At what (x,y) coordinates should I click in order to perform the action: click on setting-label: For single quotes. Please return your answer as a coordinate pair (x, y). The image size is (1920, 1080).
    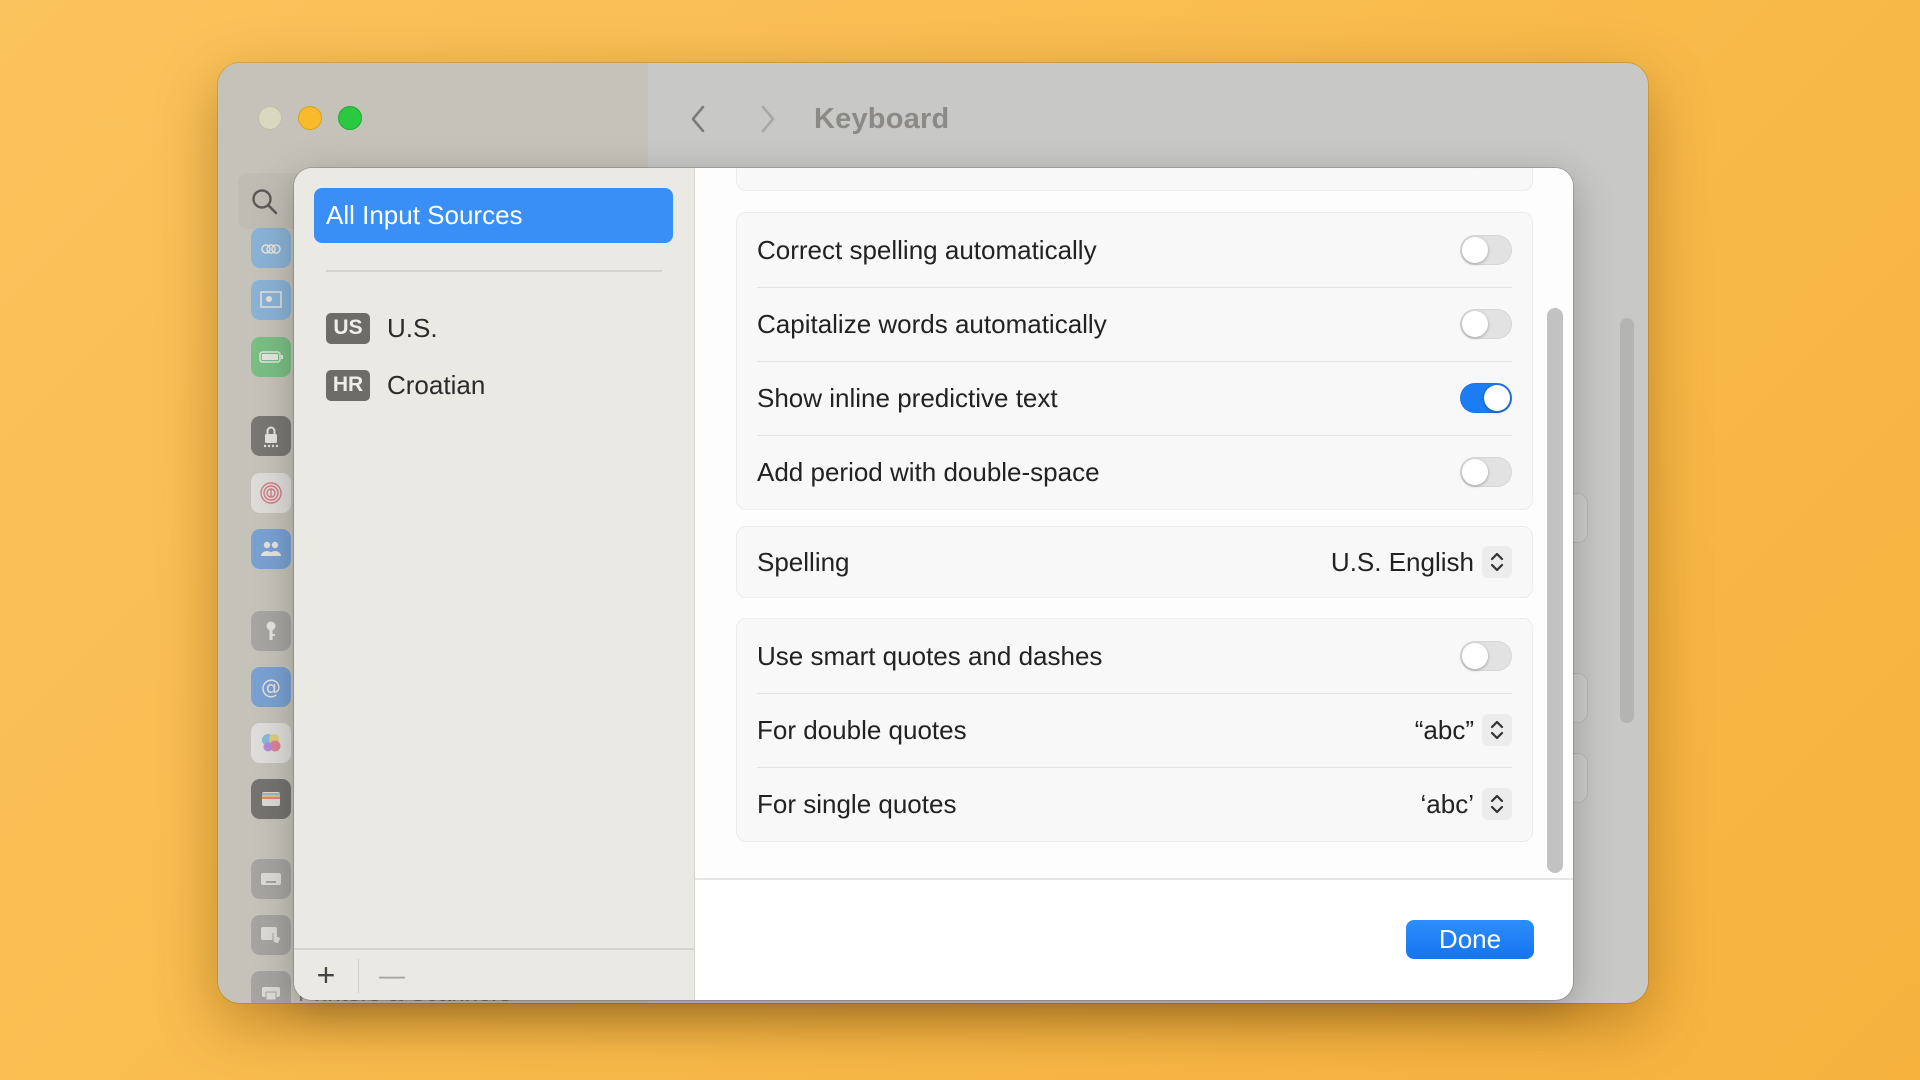
    Looking at the image, I should click on (857, 803).